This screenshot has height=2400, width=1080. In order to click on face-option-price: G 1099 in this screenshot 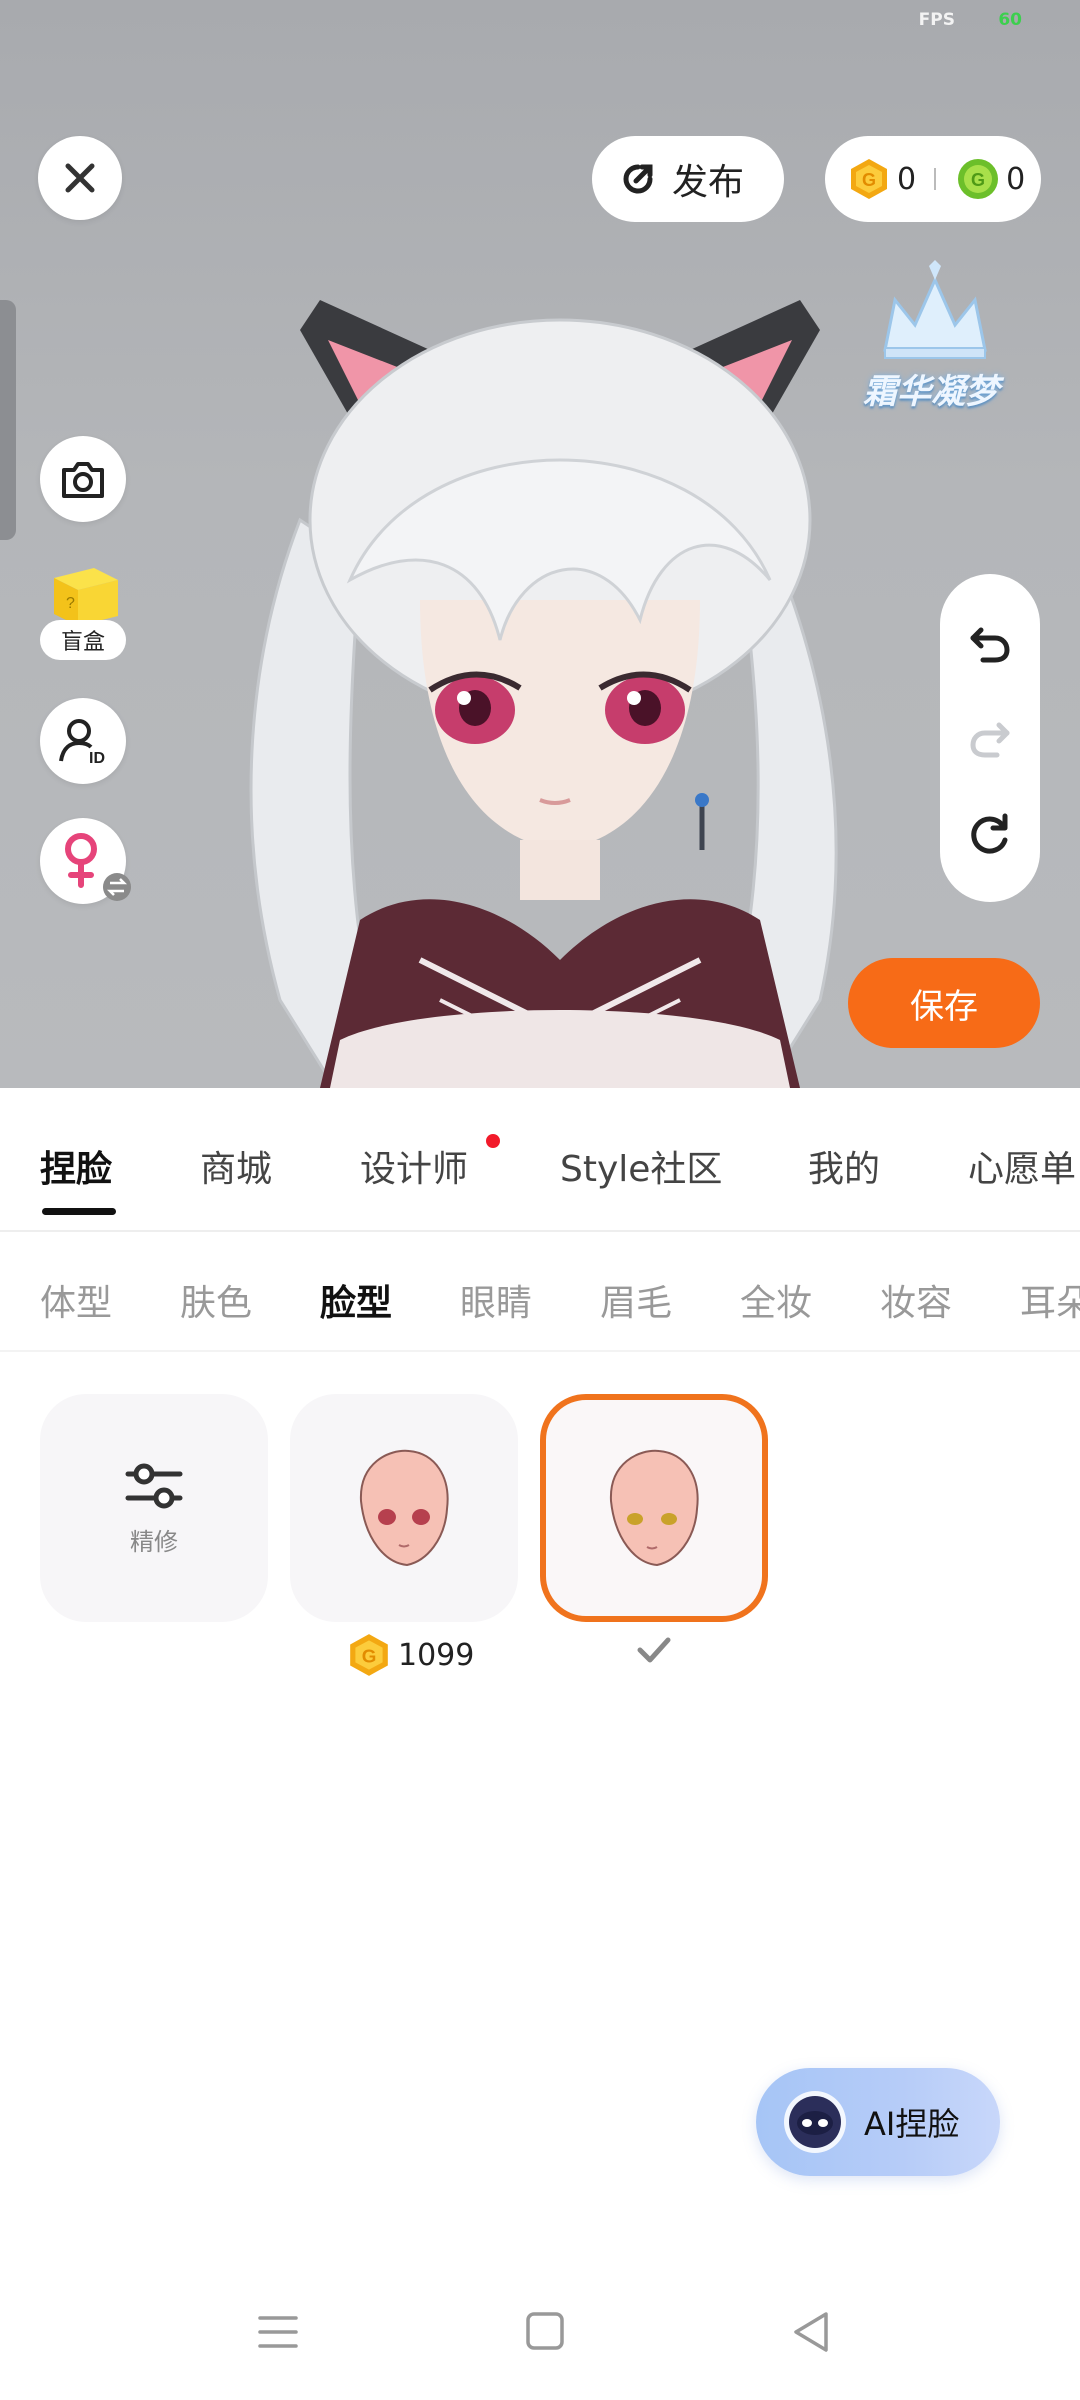, I will do `click(410, 1655)`.